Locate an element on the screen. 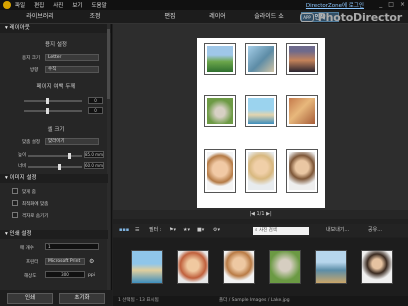 This screenshot has width=408, height=306. width-value: 60.0 mm is located at coordinates (94, 165).